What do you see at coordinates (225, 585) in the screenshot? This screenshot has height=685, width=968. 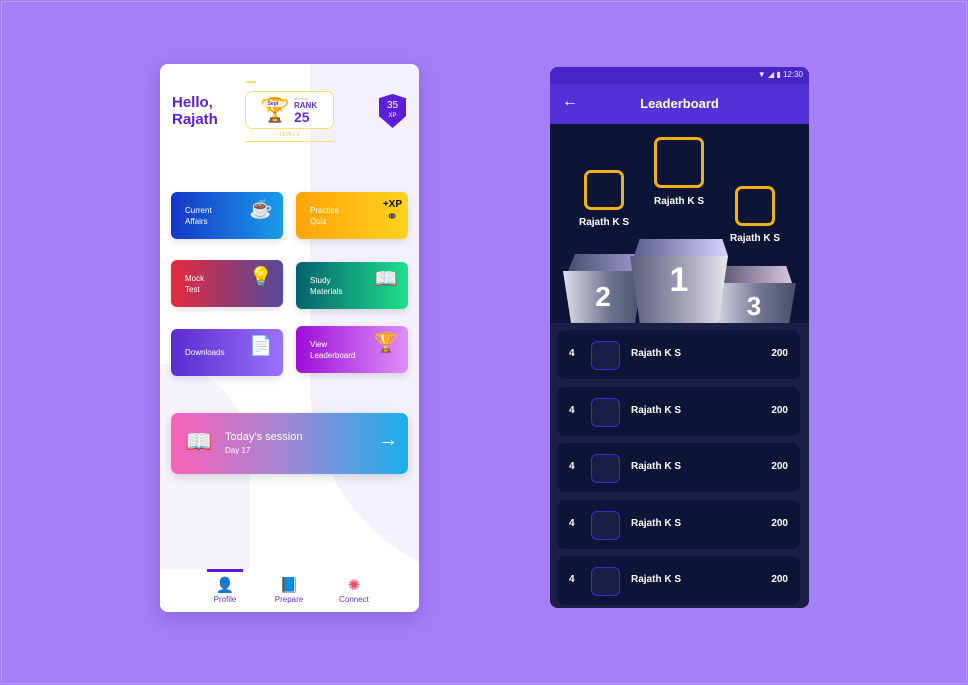 I see `person-icon: 👤` at bounding box center [225, 585].